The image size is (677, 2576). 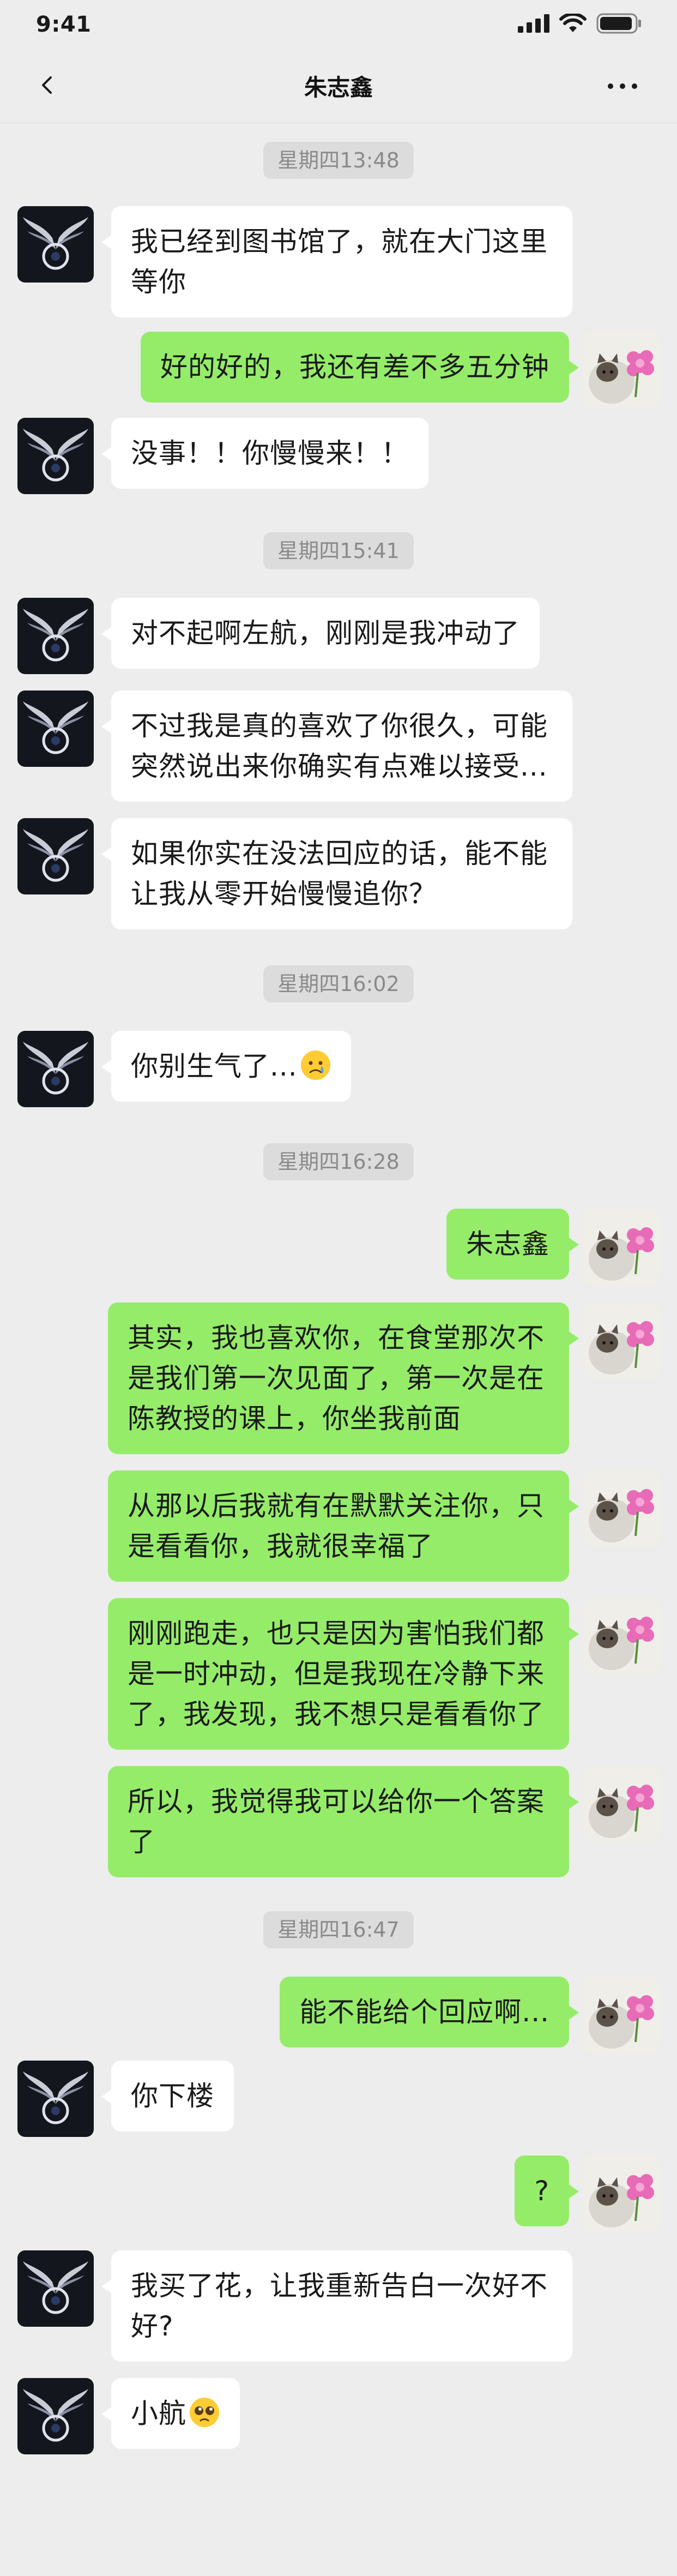 I want to click on timestamp: 星期四16:47, so click(x=338, y=1930).